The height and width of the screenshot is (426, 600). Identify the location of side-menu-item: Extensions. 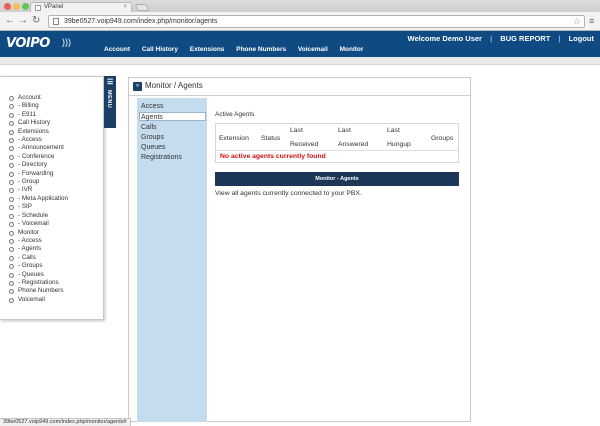
(38, 132).